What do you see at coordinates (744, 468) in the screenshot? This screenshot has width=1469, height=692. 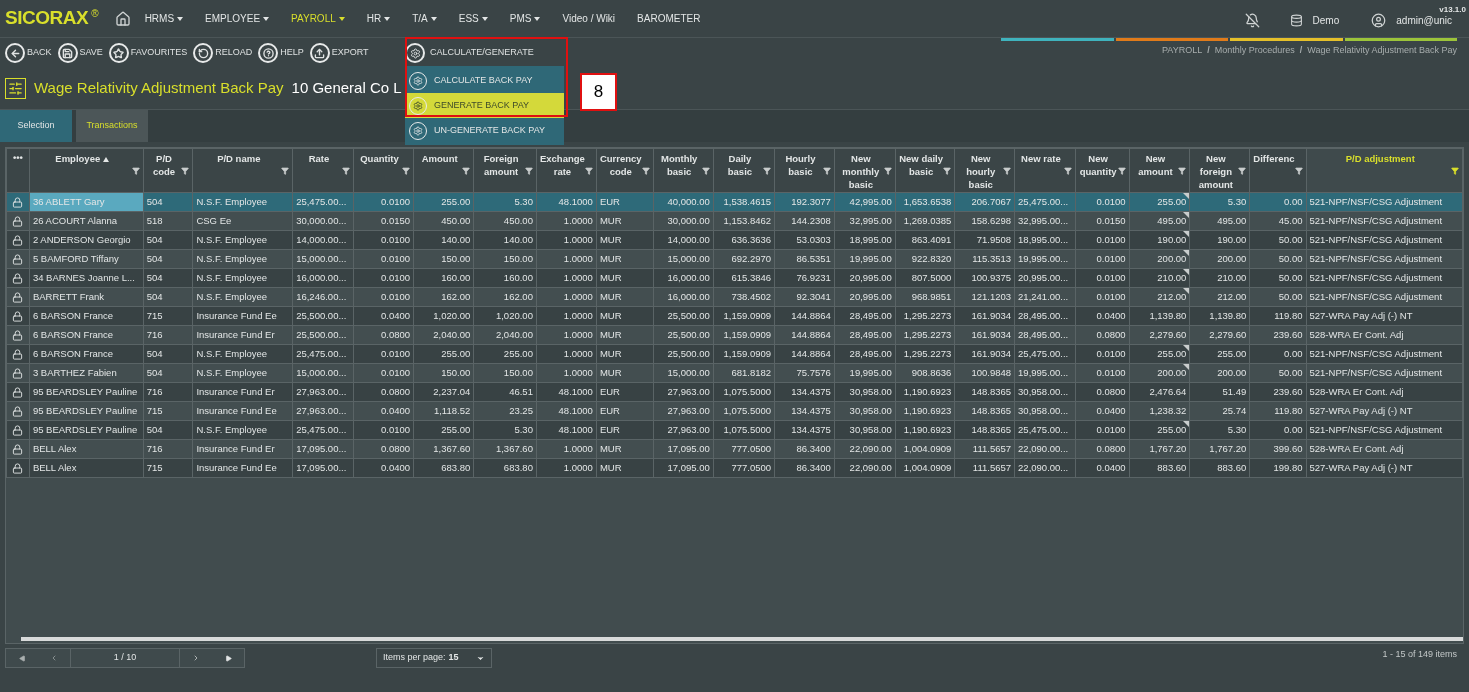 I see `table-cell: 777.0500` at bounding box center [744, 468].